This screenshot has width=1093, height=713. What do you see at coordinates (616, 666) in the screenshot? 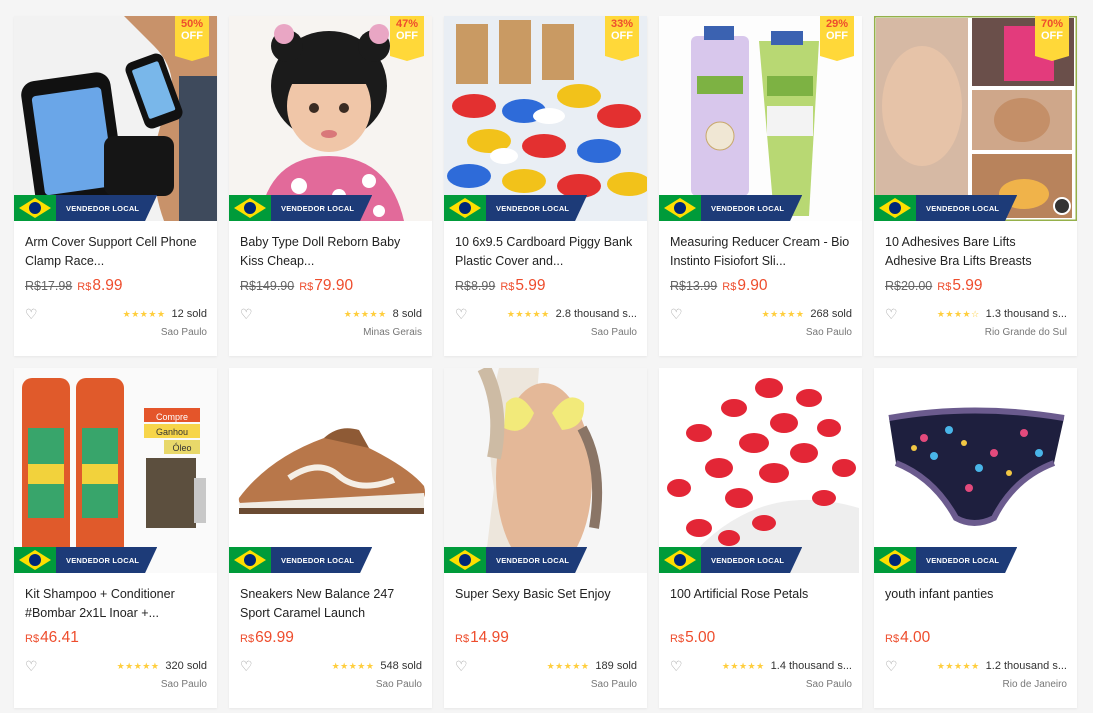
I see `sold-count: 189 sold` at bounding box center [616, 666].